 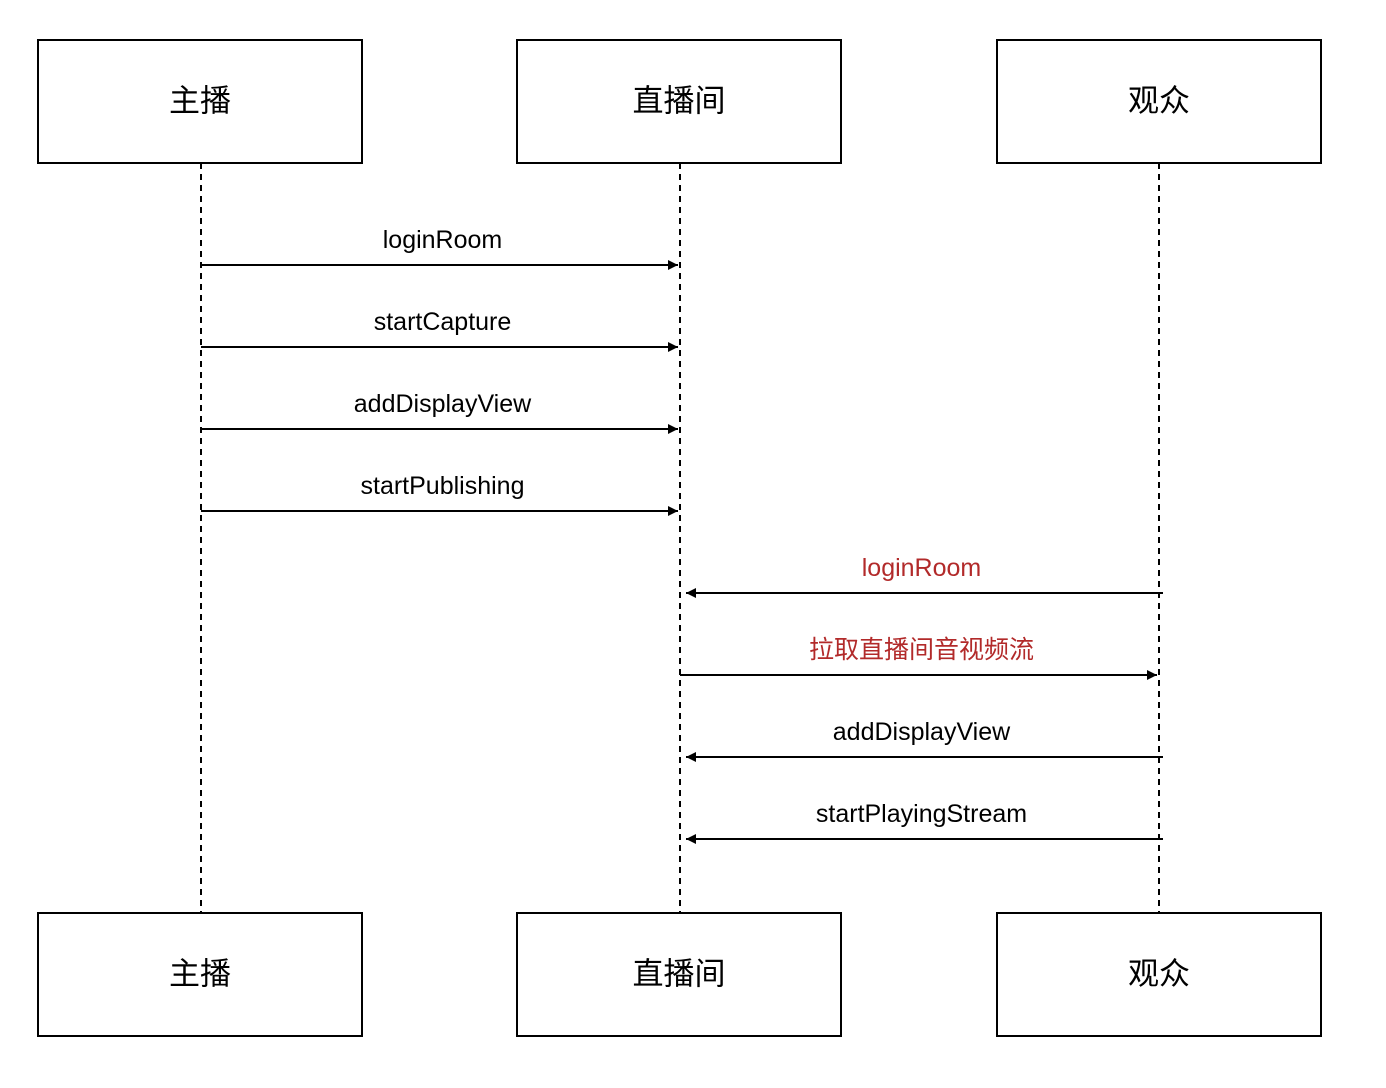 I want to click on message-8: startPlayingStream, so click(x=924, y=822).